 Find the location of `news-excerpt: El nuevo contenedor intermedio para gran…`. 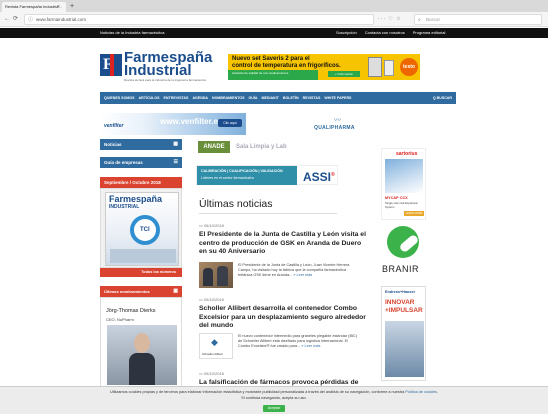

news-excerpt: El nuevo contenedor intermedio para gran… is located at coordinates (298, 341).